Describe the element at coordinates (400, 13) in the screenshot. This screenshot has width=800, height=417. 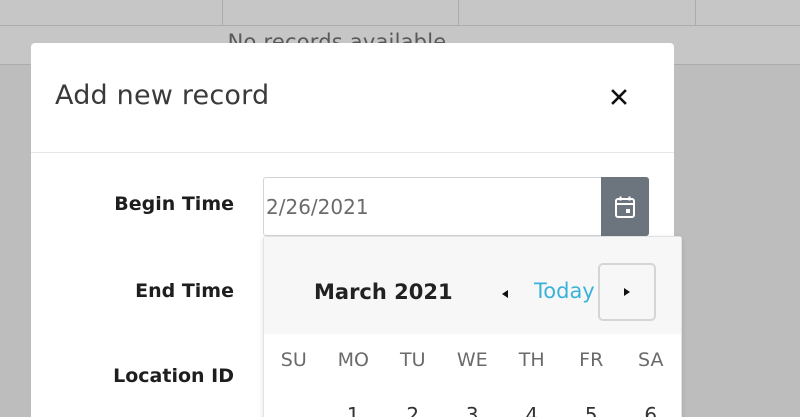
I see `grid-header-row` at that location.